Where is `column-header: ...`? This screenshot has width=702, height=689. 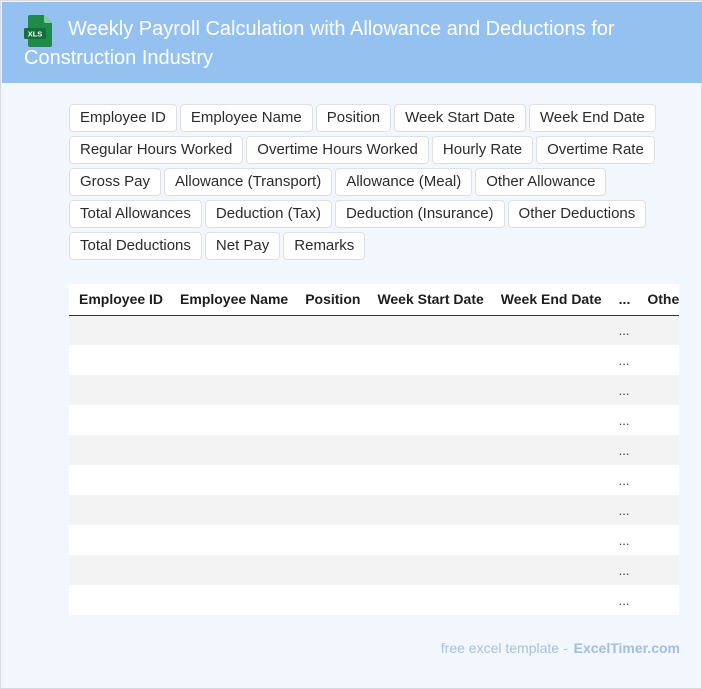 column-header: ... is located at coordinates (623, 300).